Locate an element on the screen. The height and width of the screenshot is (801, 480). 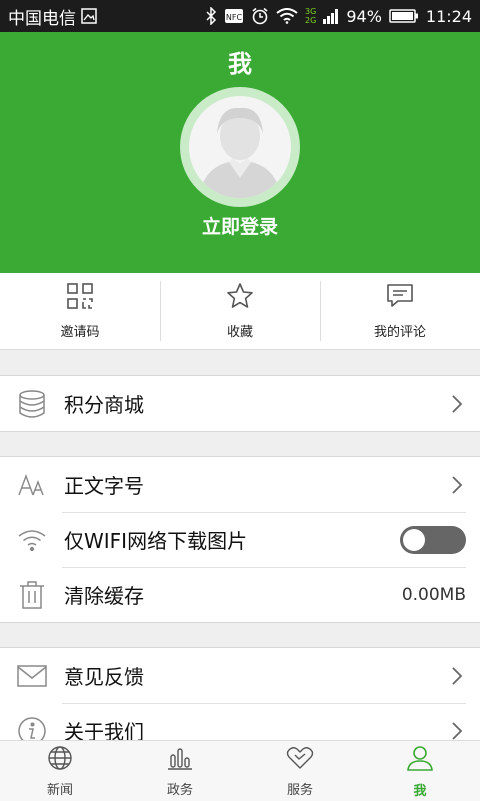
invite-code-button: 邀请码 is located at coordinates (80, 311).